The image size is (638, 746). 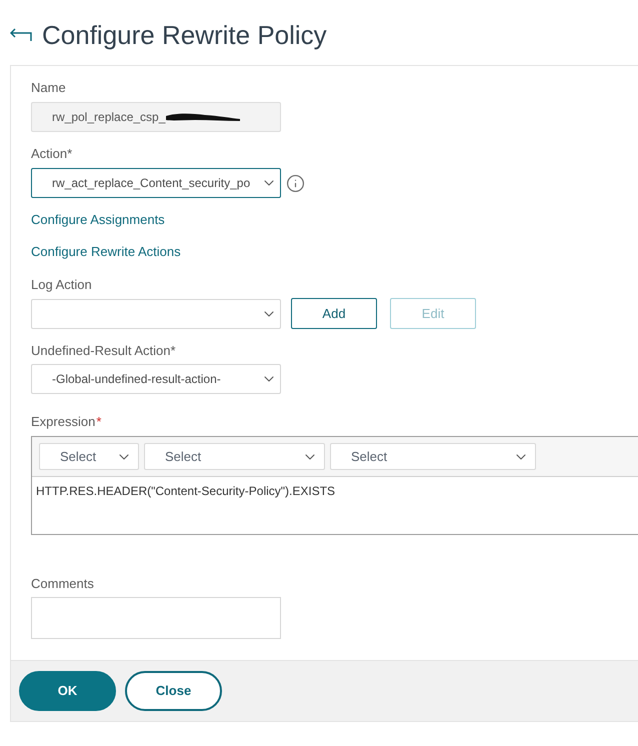 I want to click on field-label: Action*, so click(x=51, y=154).